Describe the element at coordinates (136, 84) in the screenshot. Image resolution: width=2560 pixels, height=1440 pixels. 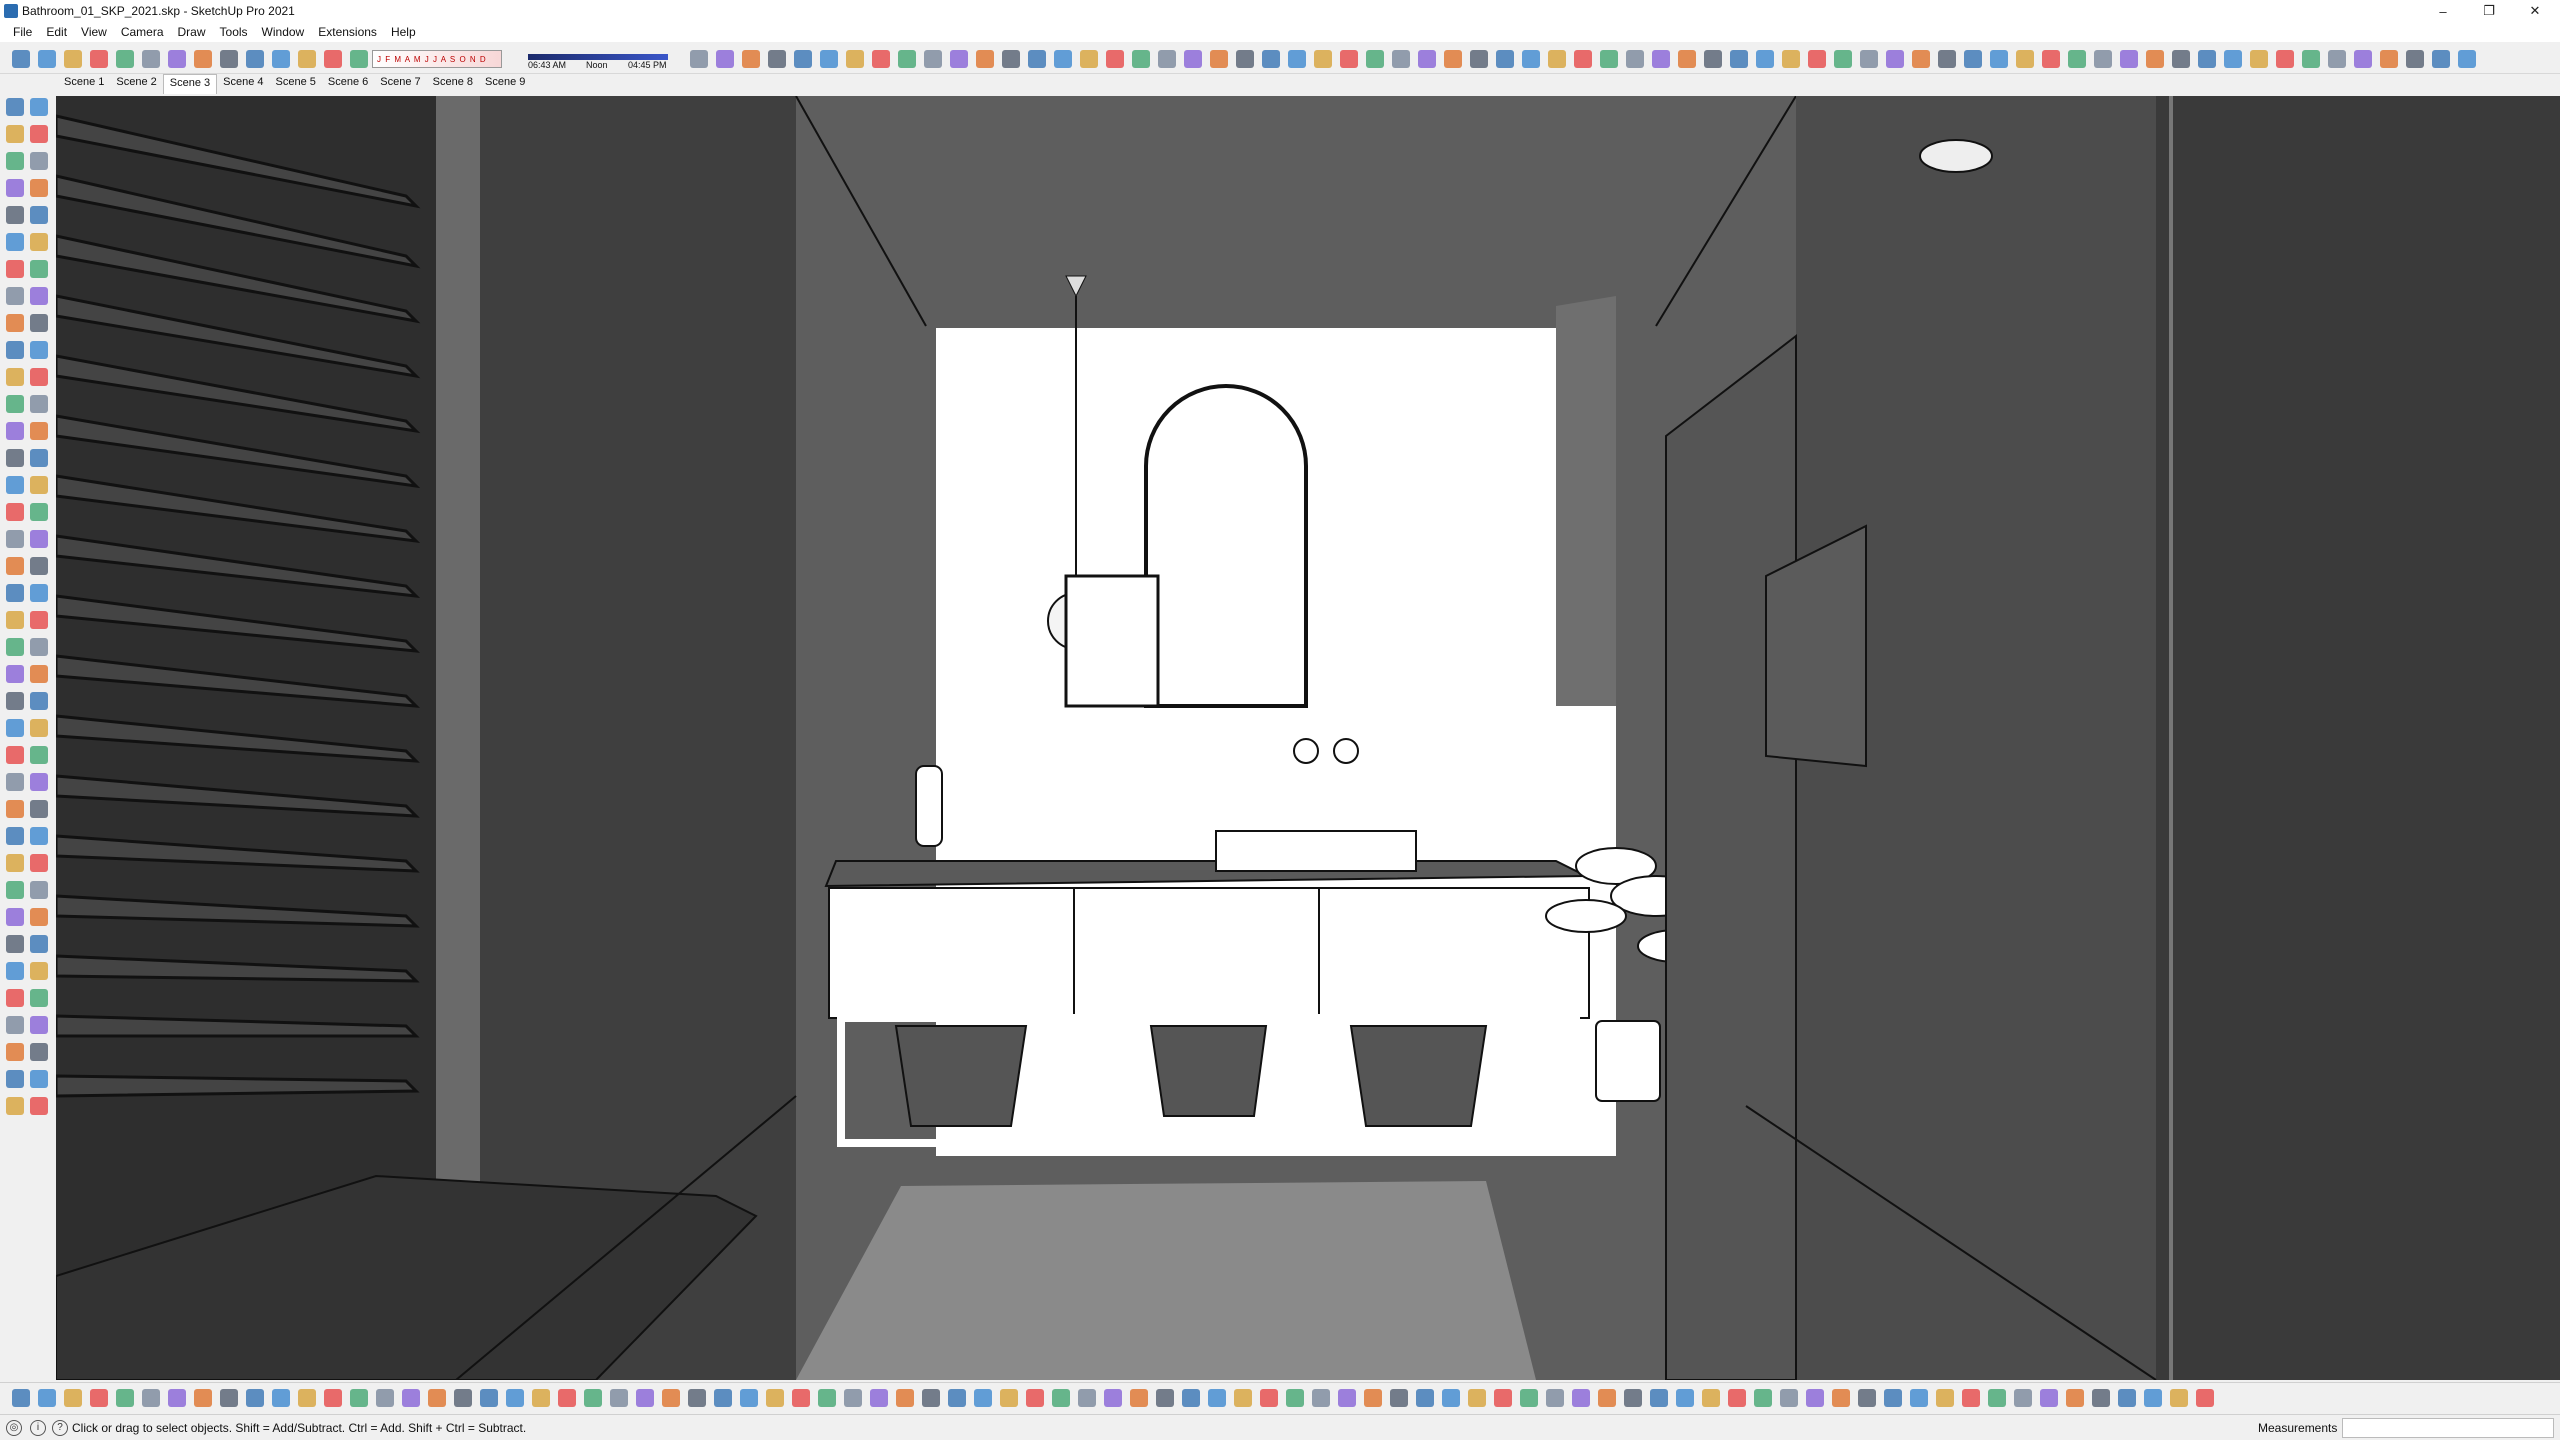
I see `scene-tab-2: Scene 2` at that location.